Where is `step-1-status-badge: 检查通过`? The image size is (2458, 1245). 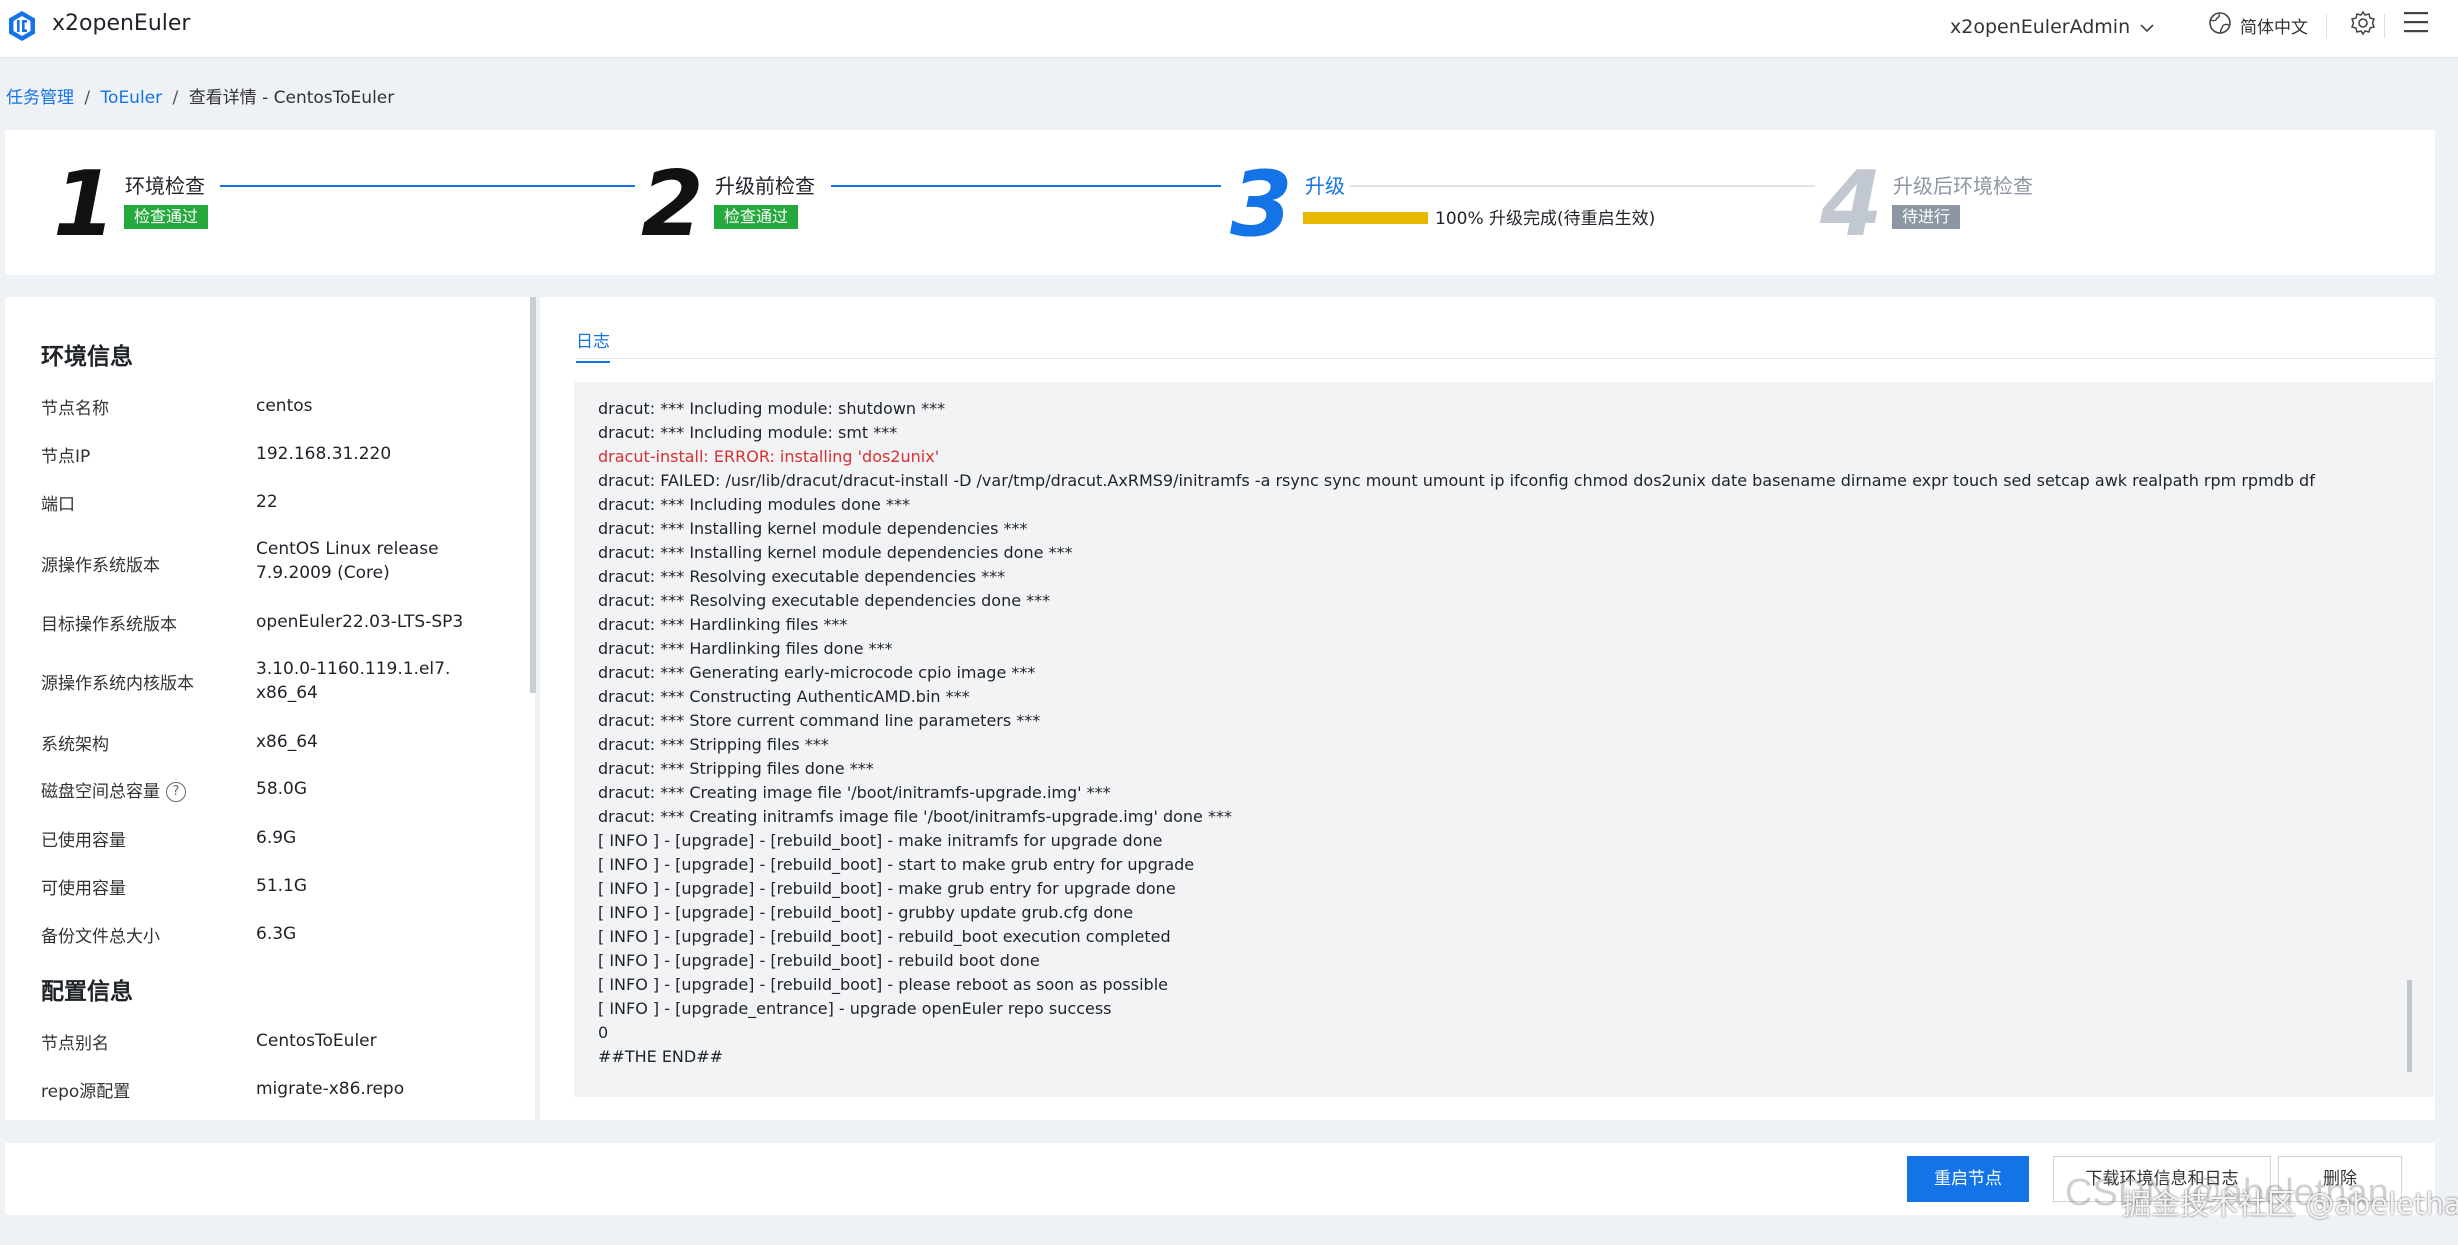
step-1-status-badge: 检查通过 is located at coordinates (166, 217).